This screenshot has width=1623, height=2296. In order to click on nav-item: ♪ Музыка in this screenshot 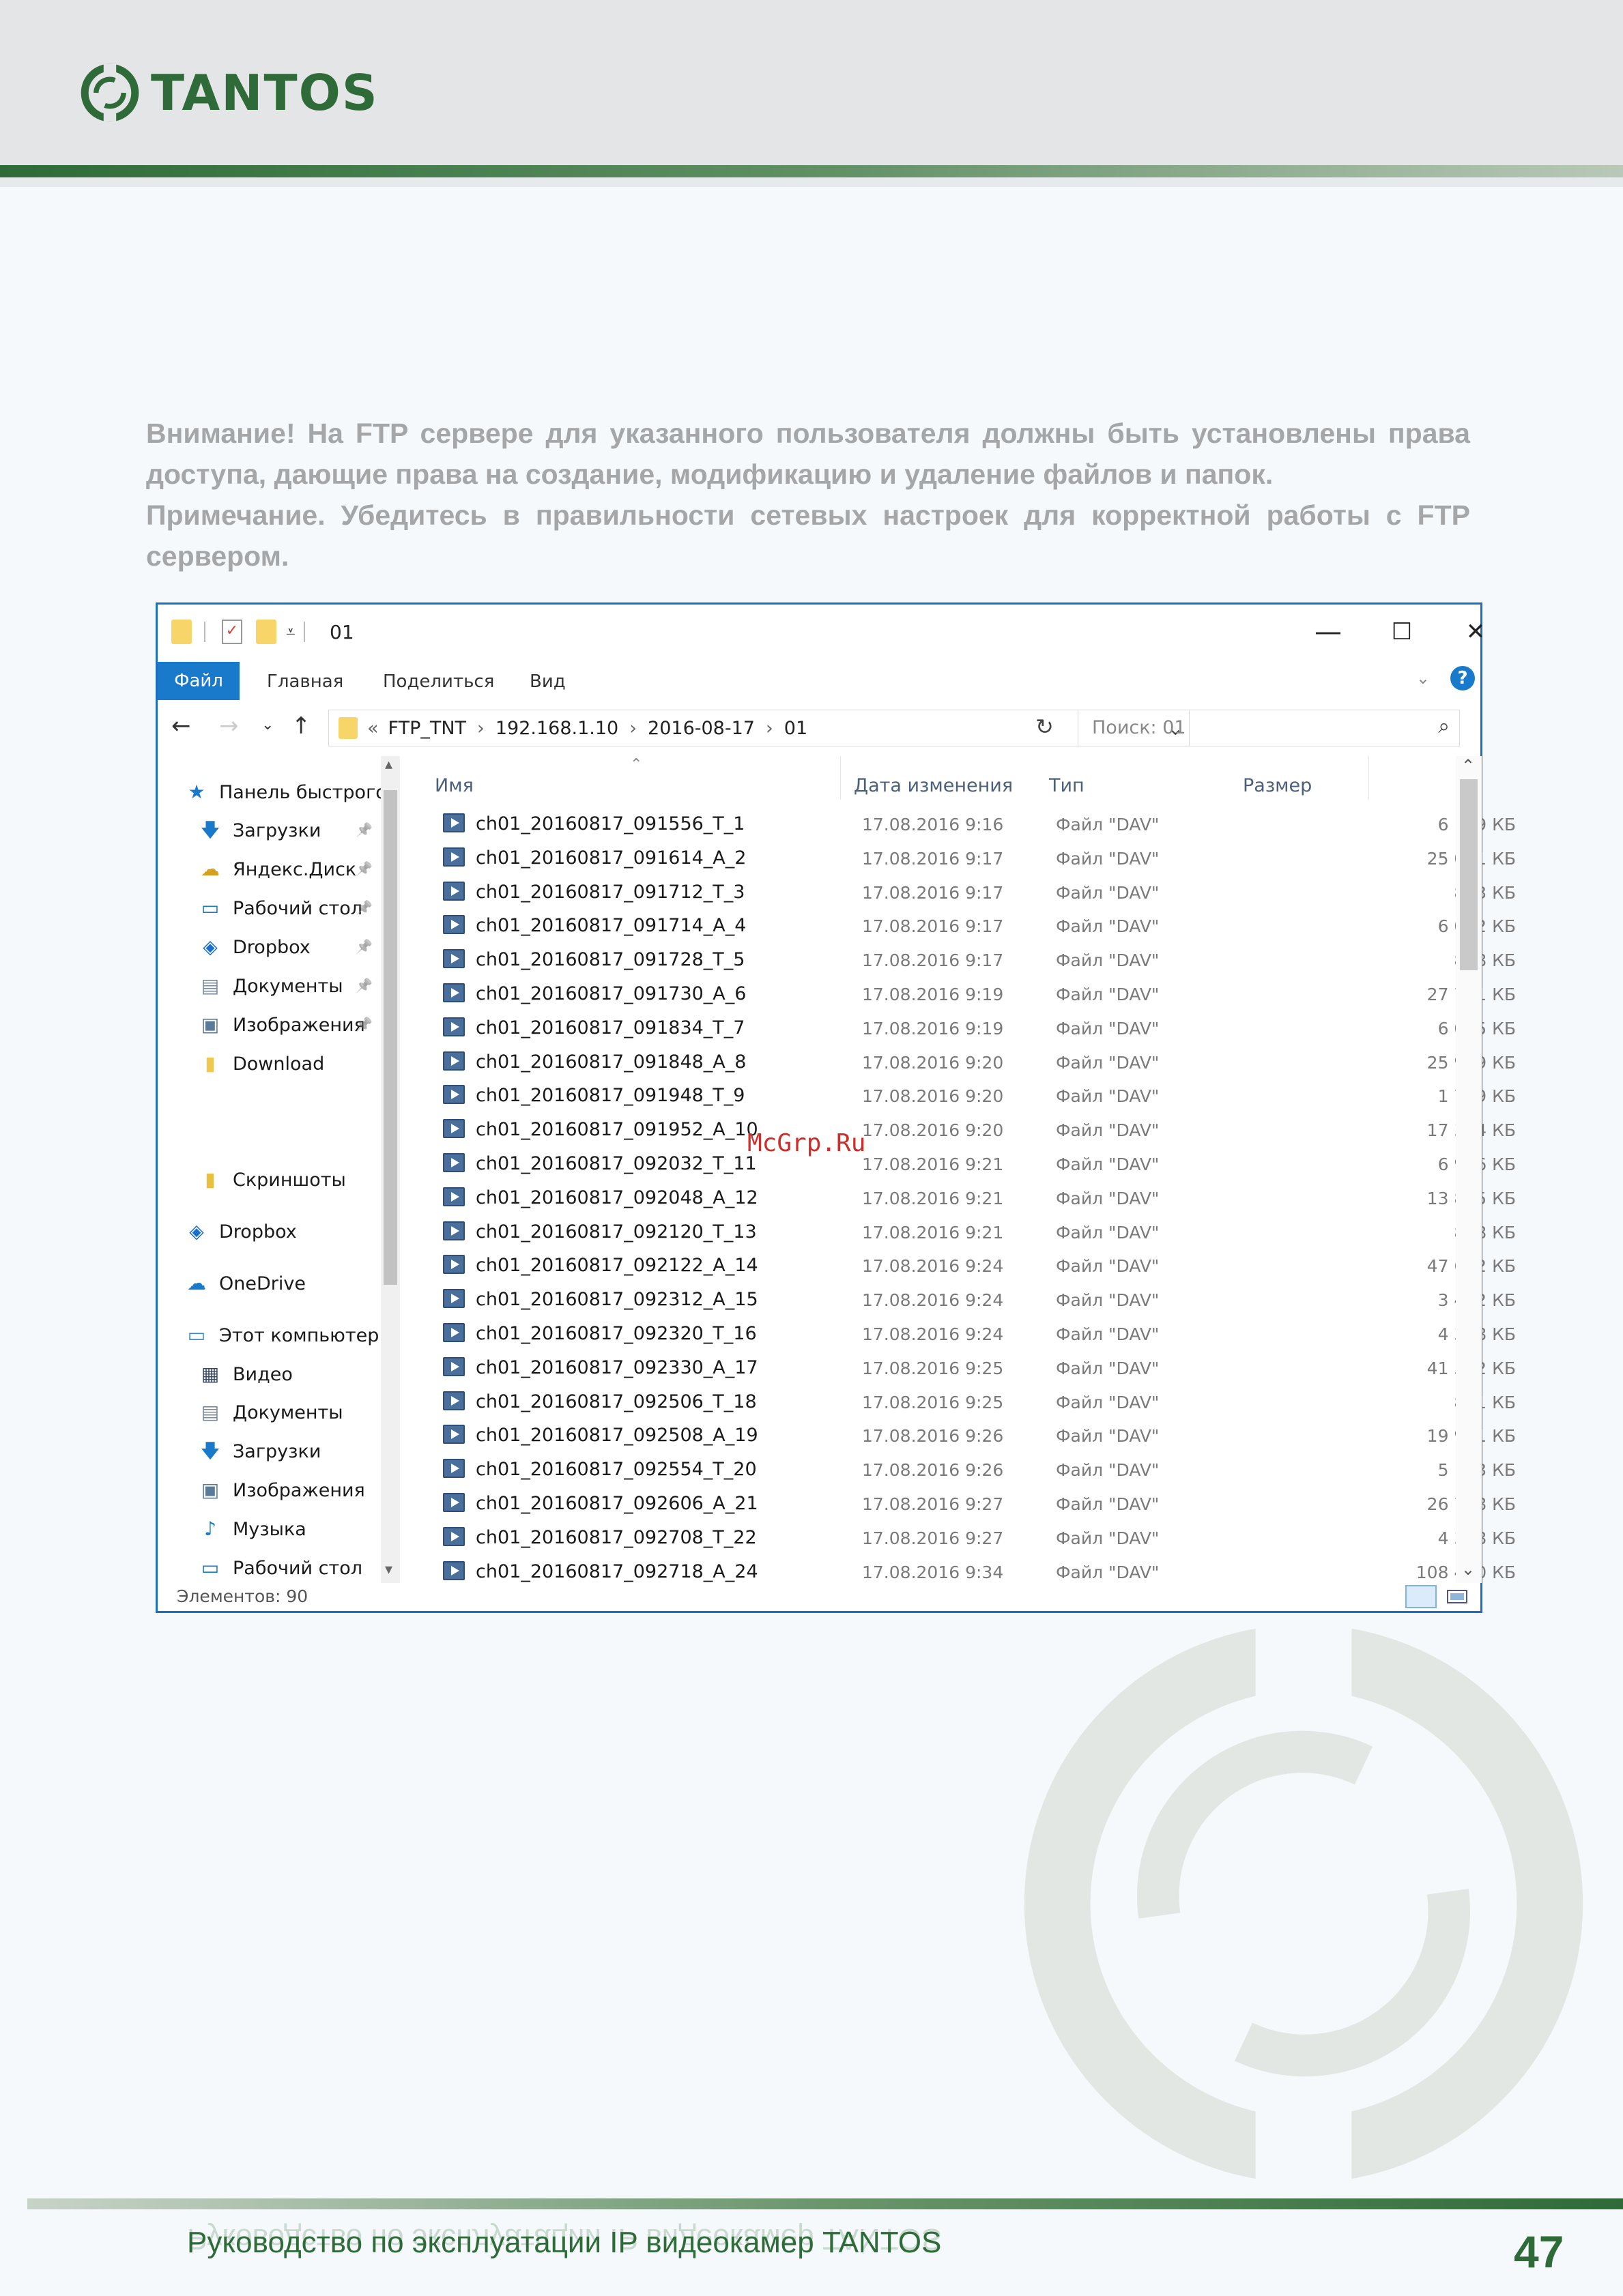, I will do `click(252, 1529)`.